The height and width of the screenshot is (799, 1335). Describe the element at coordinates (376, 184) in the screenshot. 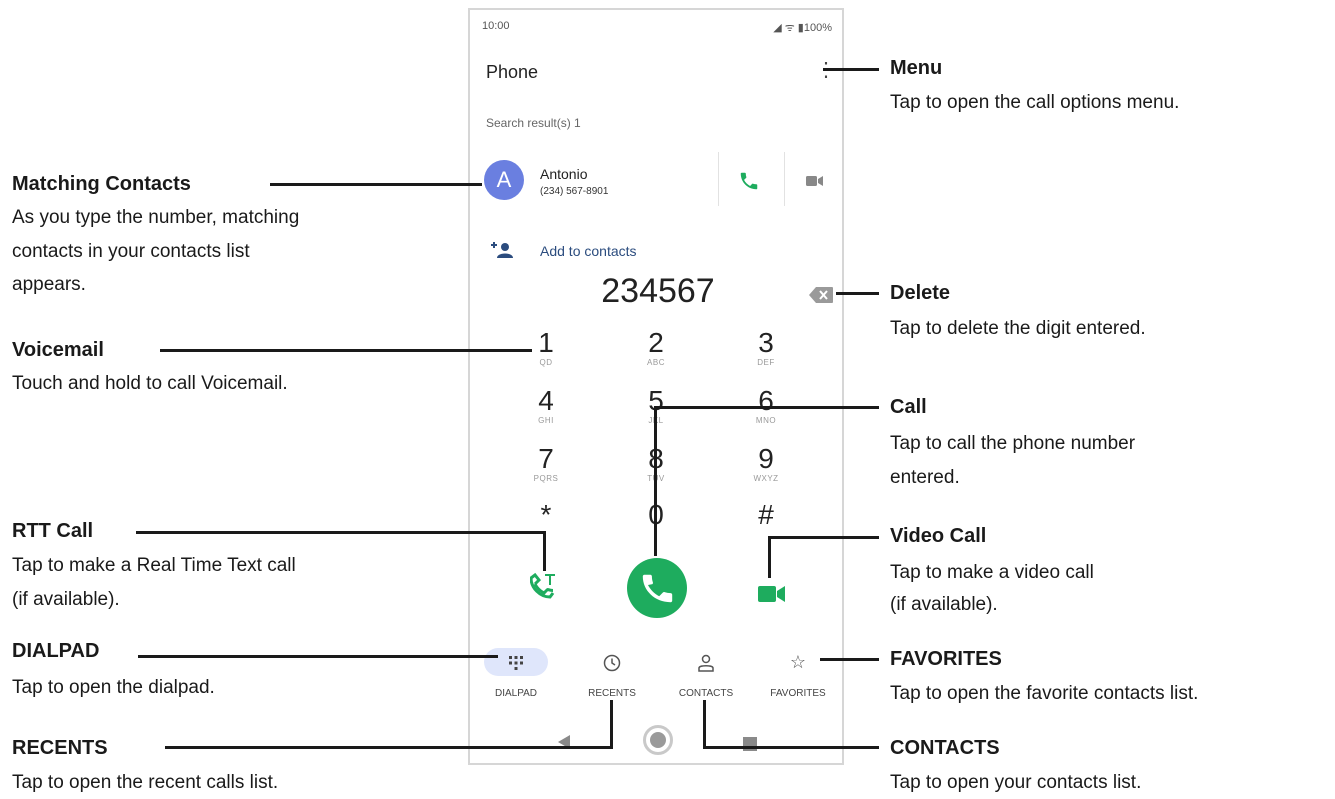

I see `callout-line-matching` at that location.